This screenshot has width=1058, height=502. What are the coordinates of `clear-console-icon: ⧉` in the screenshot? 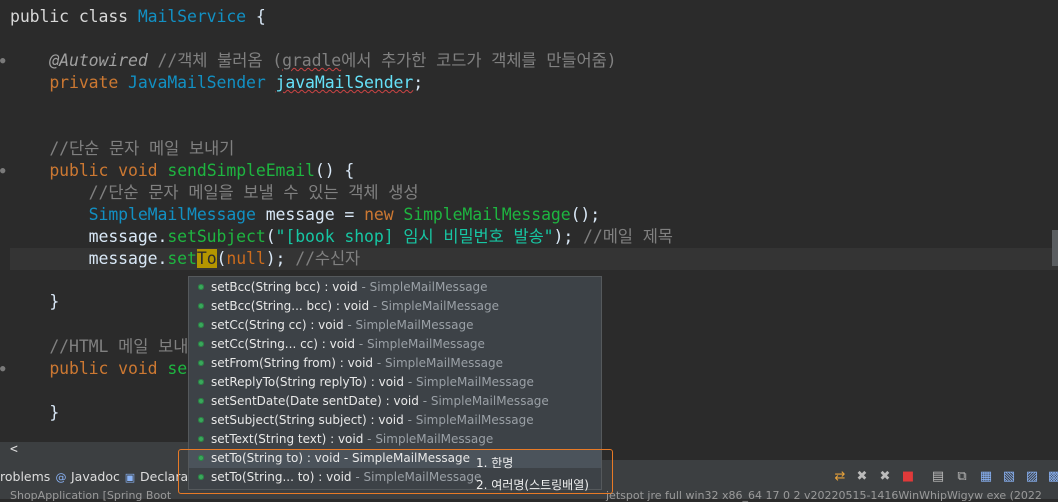 It's located at (962, 477).